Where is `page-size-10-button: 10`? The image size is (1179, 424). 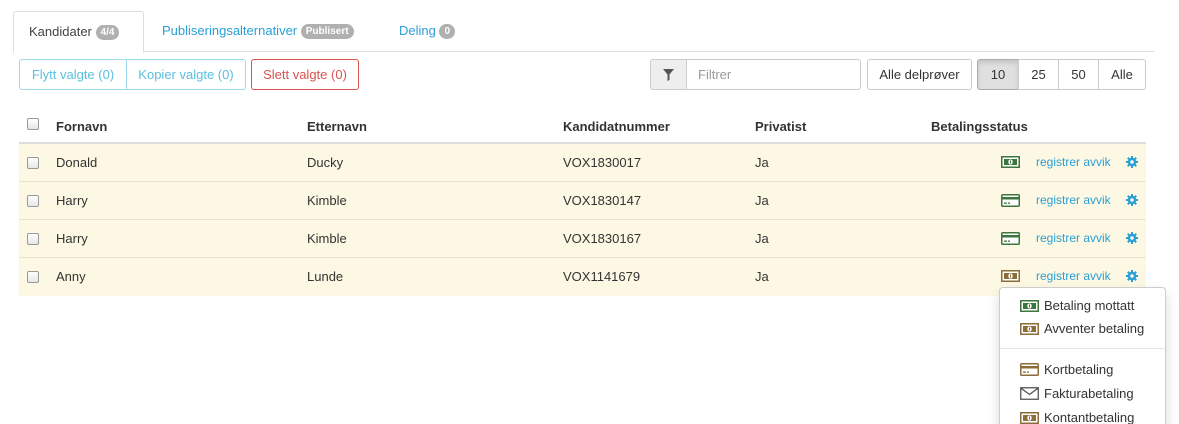
page-size-10-button: 10 is located at coordinates (998, 74).